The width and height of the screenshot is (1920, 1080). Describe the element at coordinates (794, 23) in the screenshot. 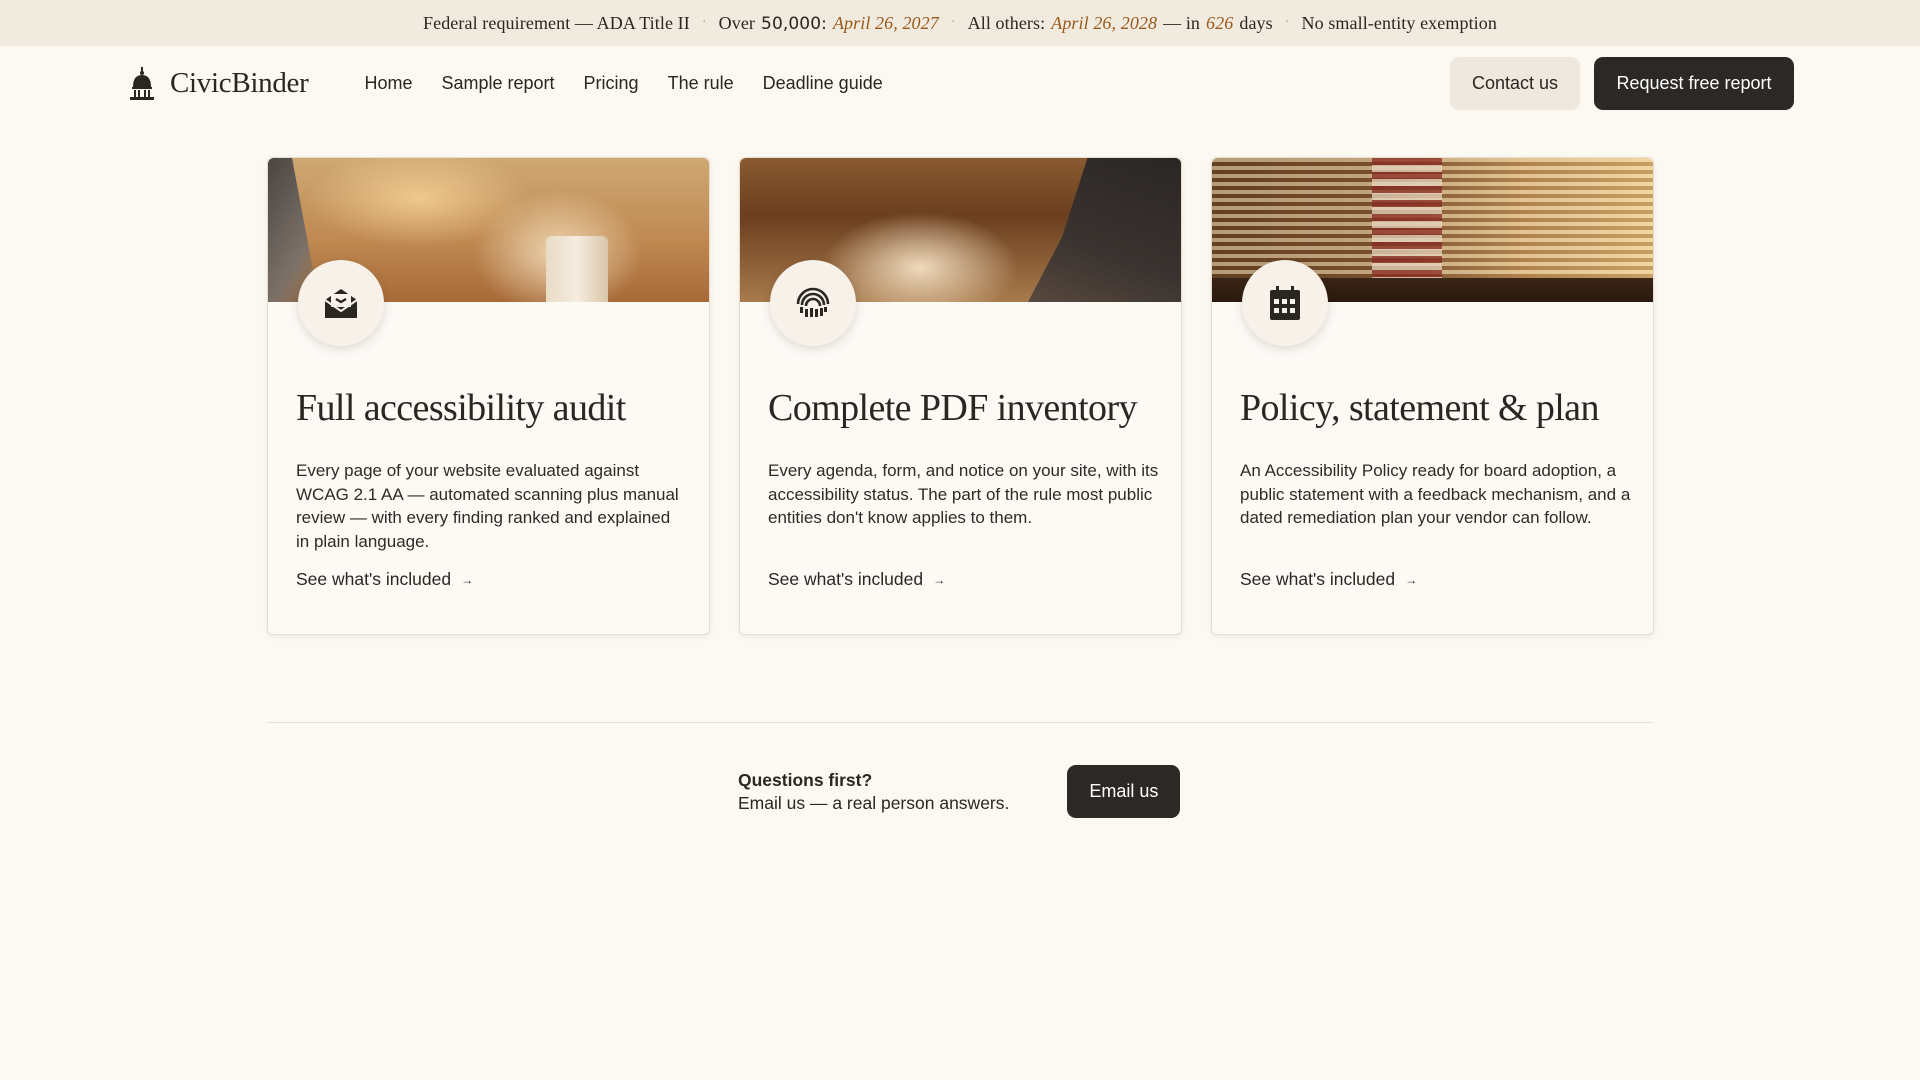

I see `population-threshold: 50,000:` at that location.